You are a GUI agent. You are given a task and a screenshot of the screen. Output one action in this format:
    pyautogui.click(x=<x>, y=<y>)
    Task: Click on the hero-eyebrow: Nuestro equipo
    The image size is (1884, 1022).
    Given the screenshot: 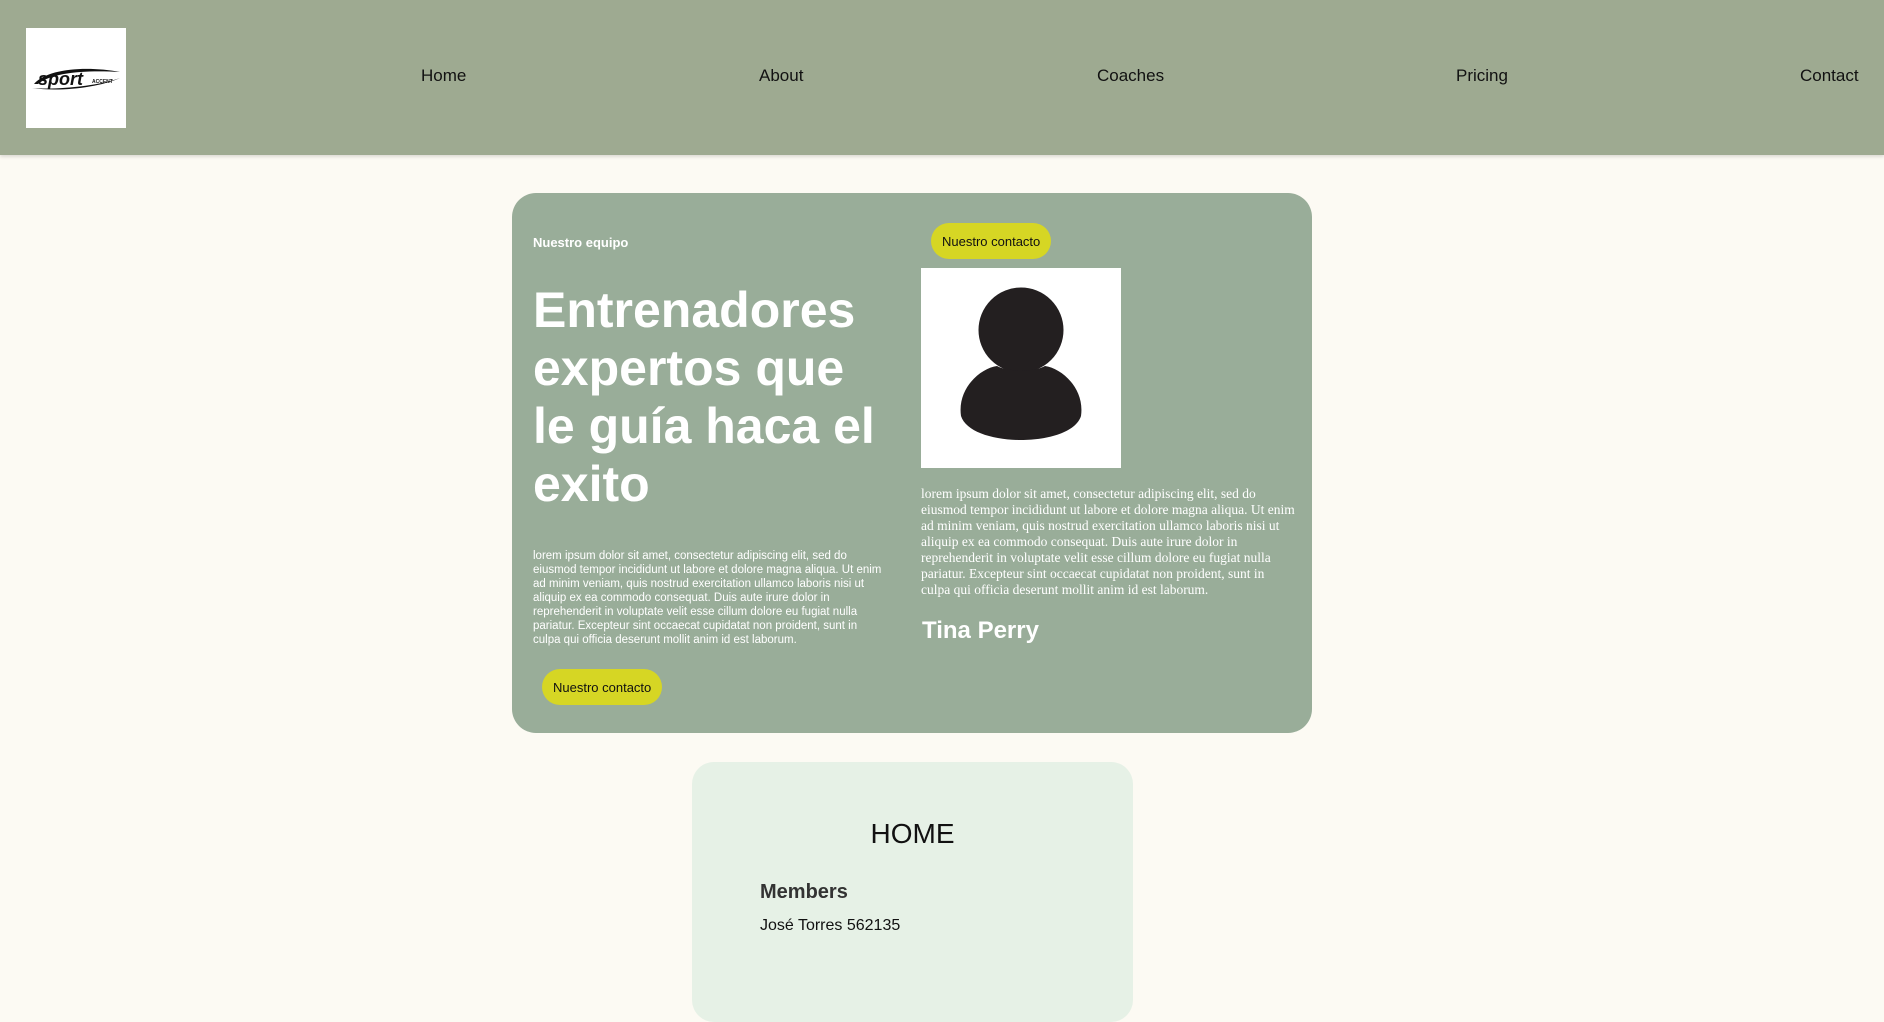 What is the action you would take?
    pyautogui.click(x=581, y=242)
    